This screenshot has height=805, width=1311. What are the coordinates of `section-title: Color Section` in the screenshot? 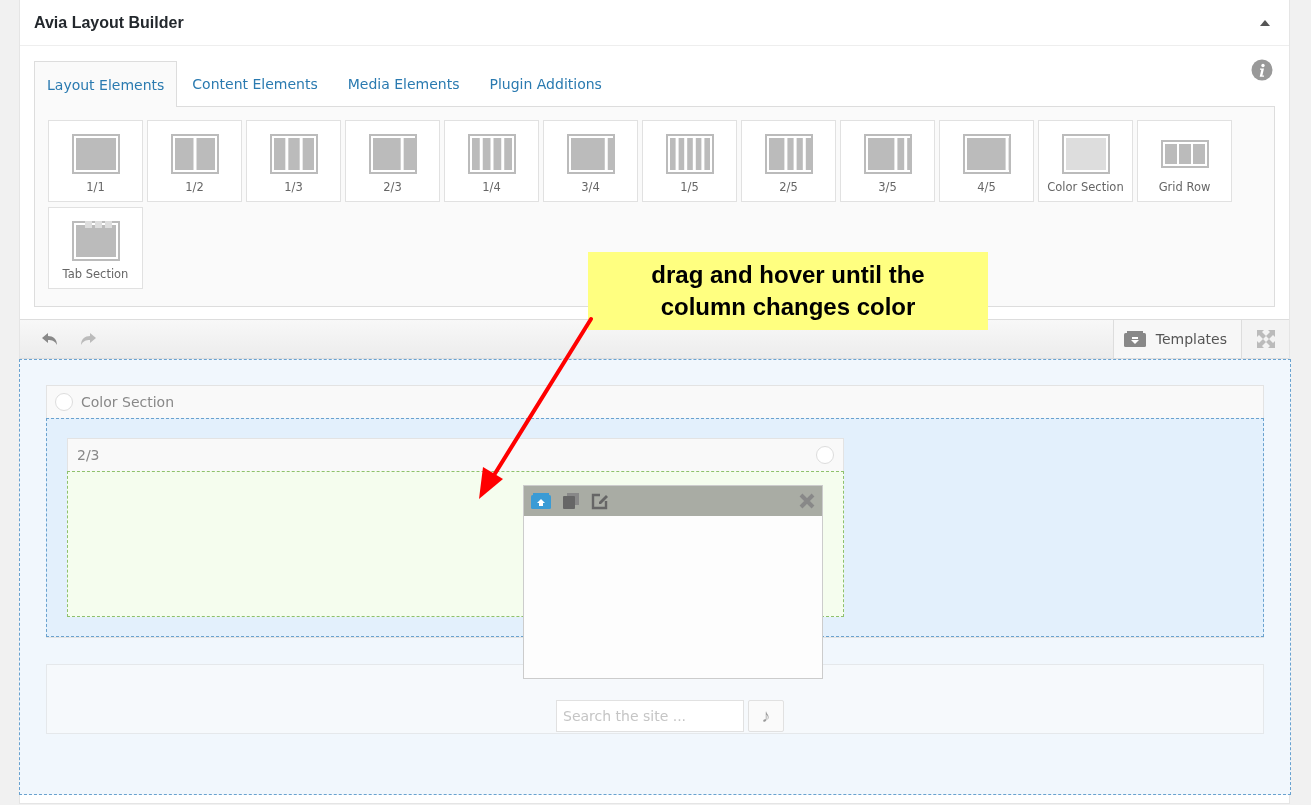 It's located at (128, 402).